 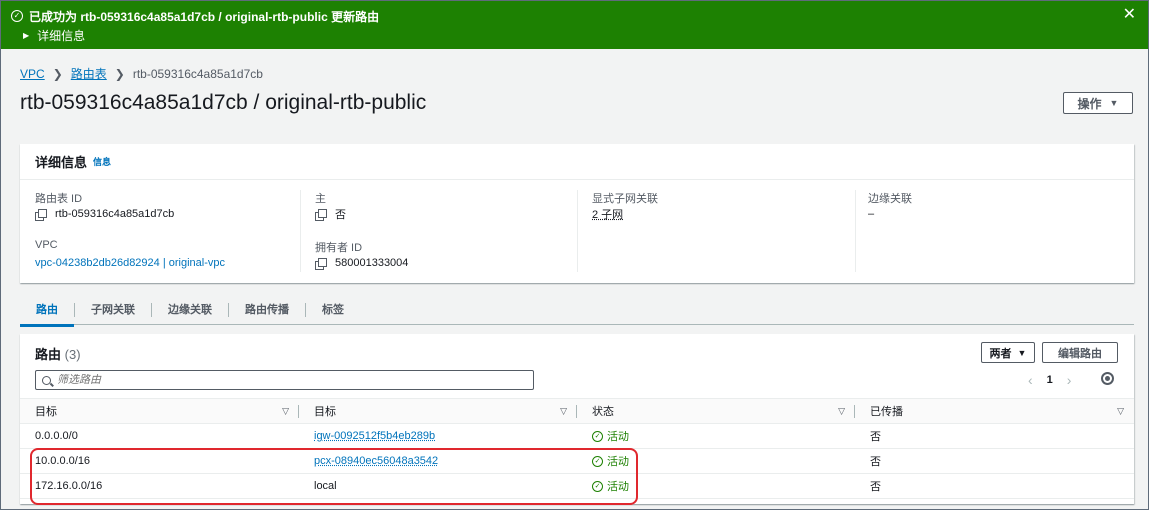 I want to click on tab-bar: 路由 子网关联 边缘关联 路由传播 标签, so click(x=577, y=311).